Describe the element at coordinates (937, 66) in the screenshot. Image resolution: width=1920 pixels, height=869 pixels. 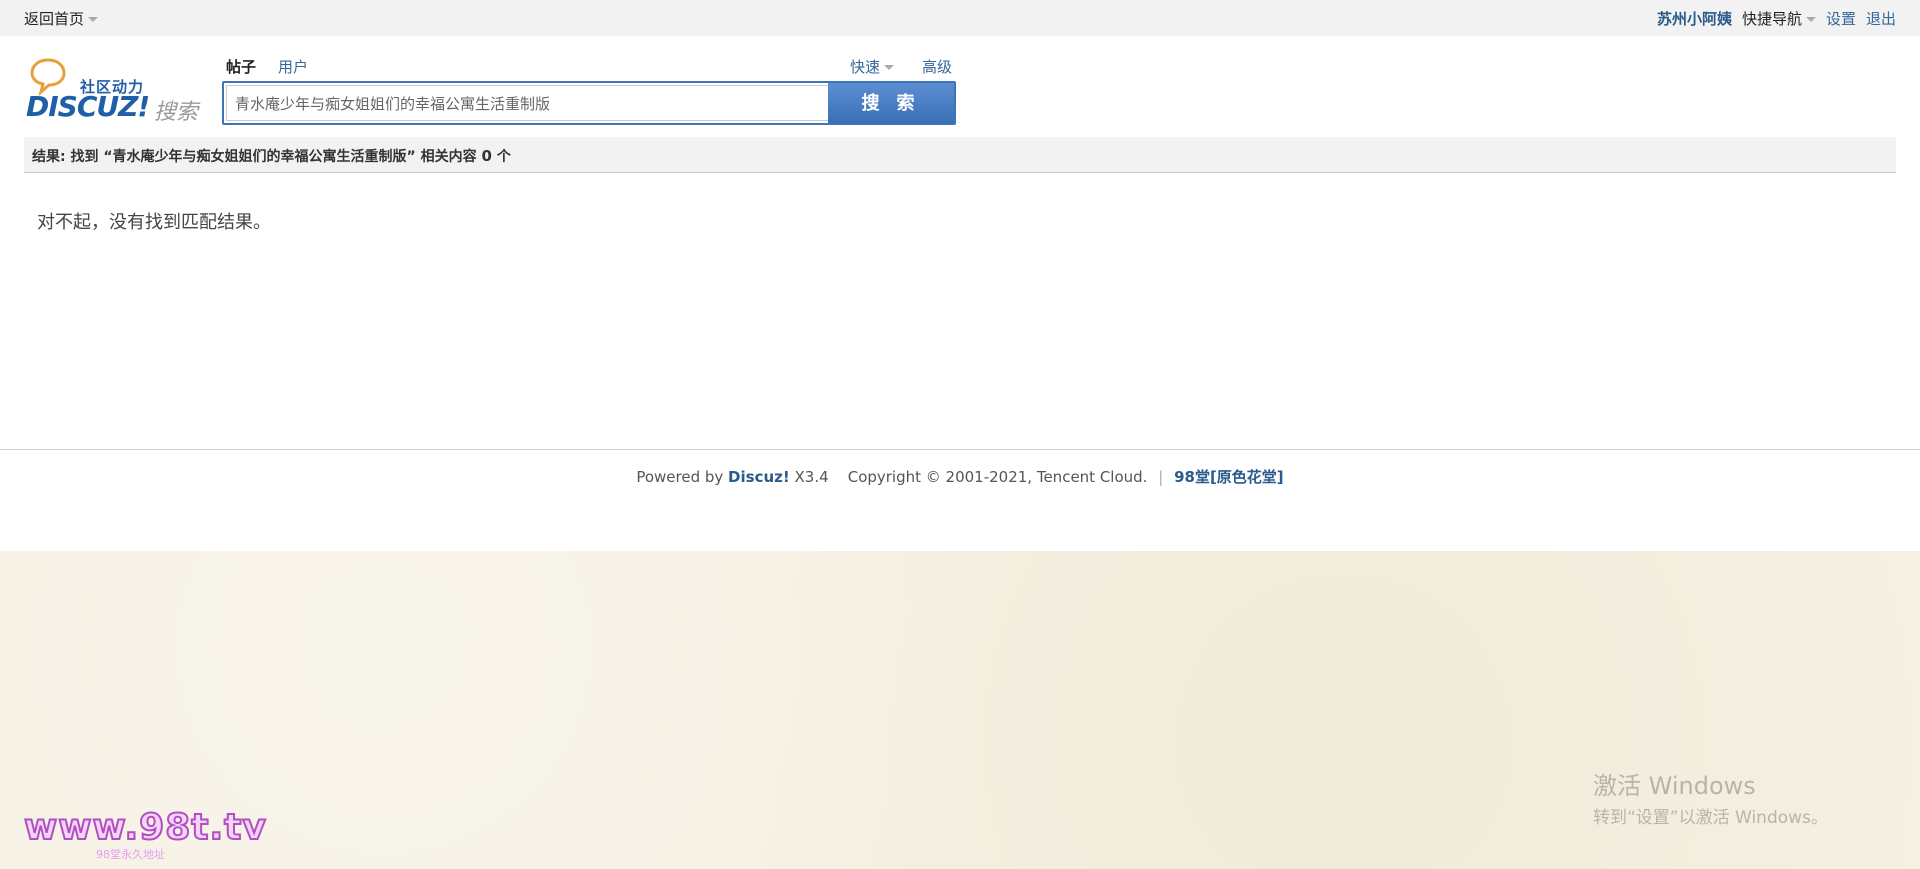
I see `advanced-search-link: 高级` at that location.